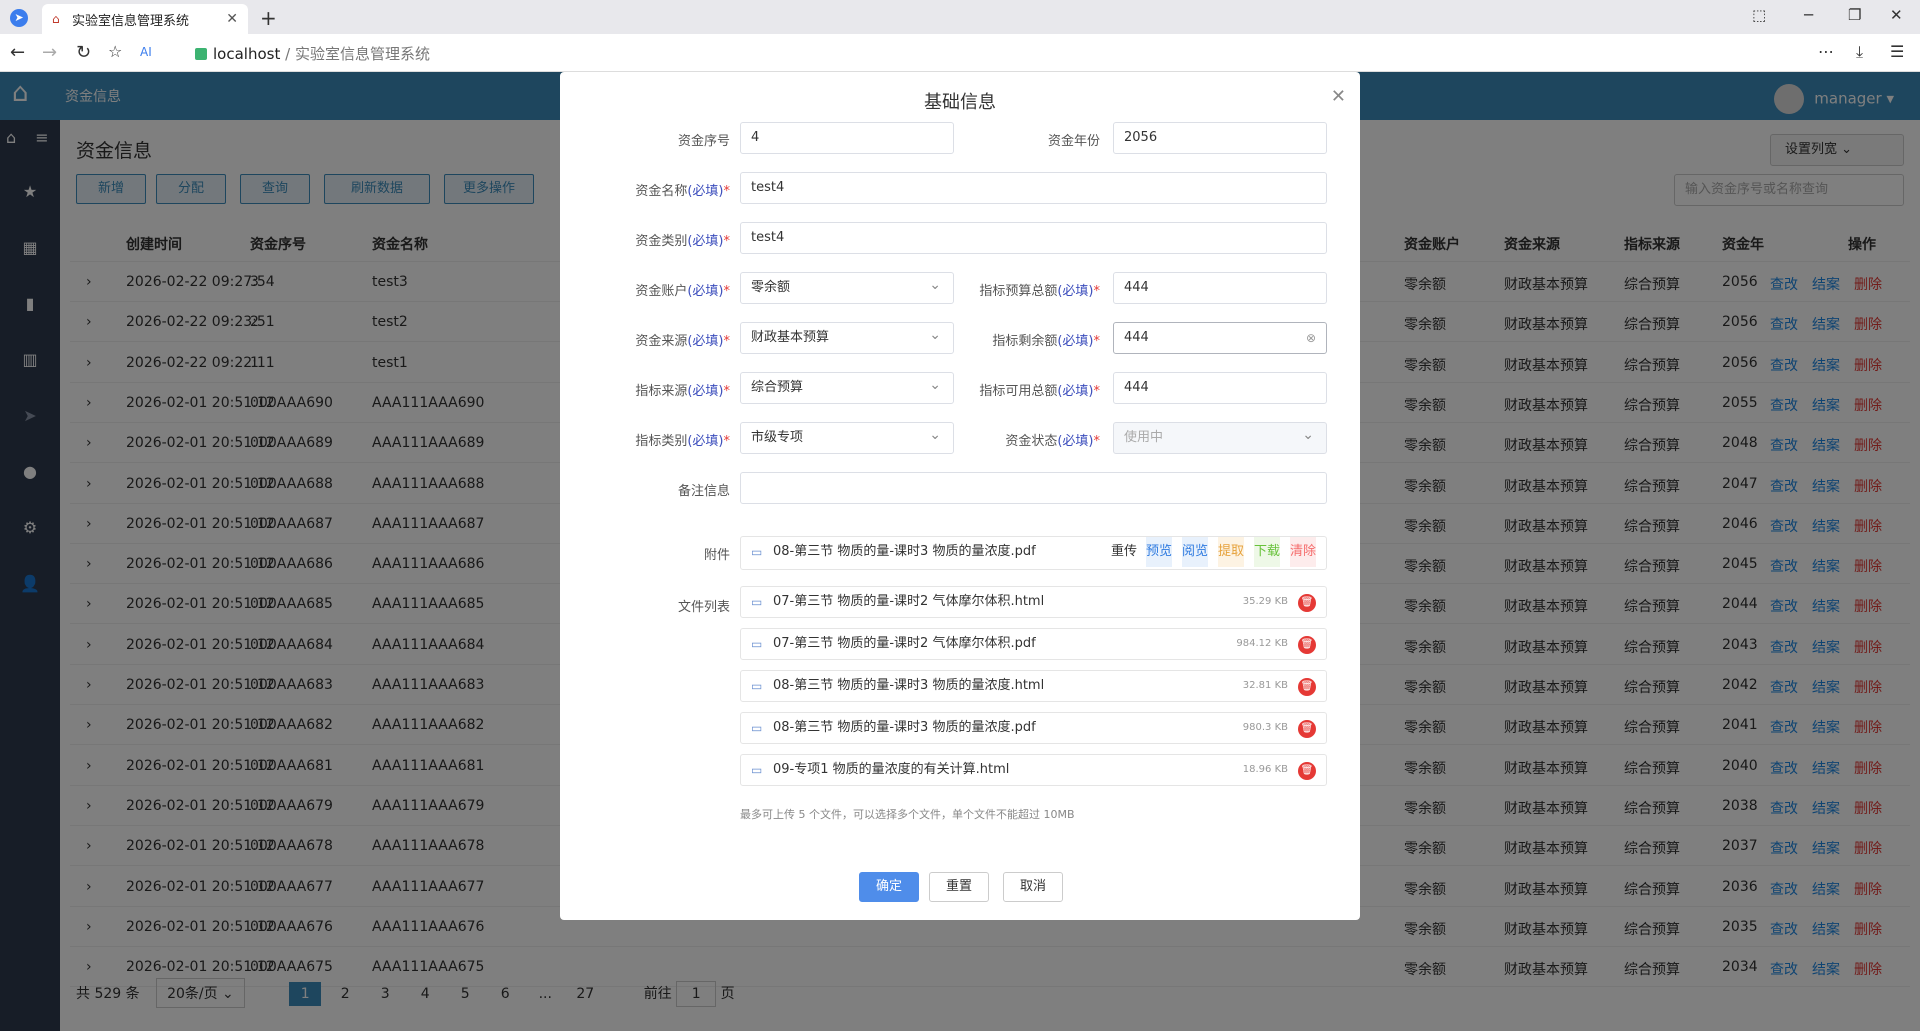 The width and height of the screenshot is (1920, 1031). What do you see at coordinates (1859, 52) in the screenshot?
I see `download-icon: ⤓` at bounding box center [1859, 52].